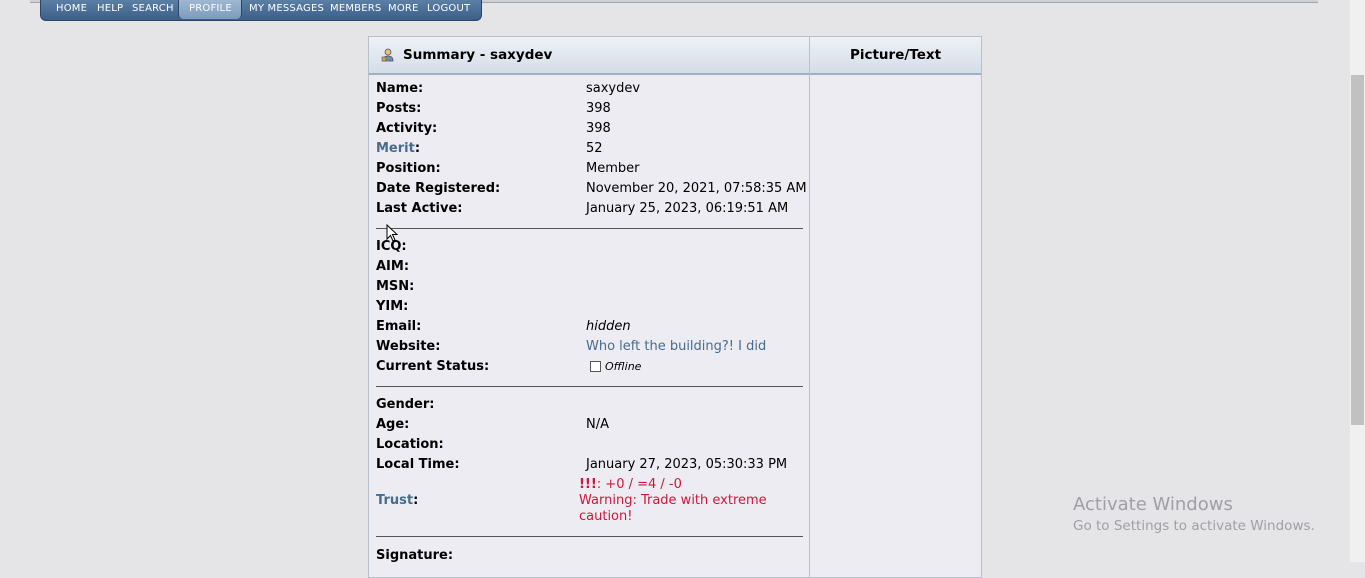 This screenshot has width=1365, height=578. I want to click on trust-score: !!!: +0 / =4 / -0, so click(630, 484).